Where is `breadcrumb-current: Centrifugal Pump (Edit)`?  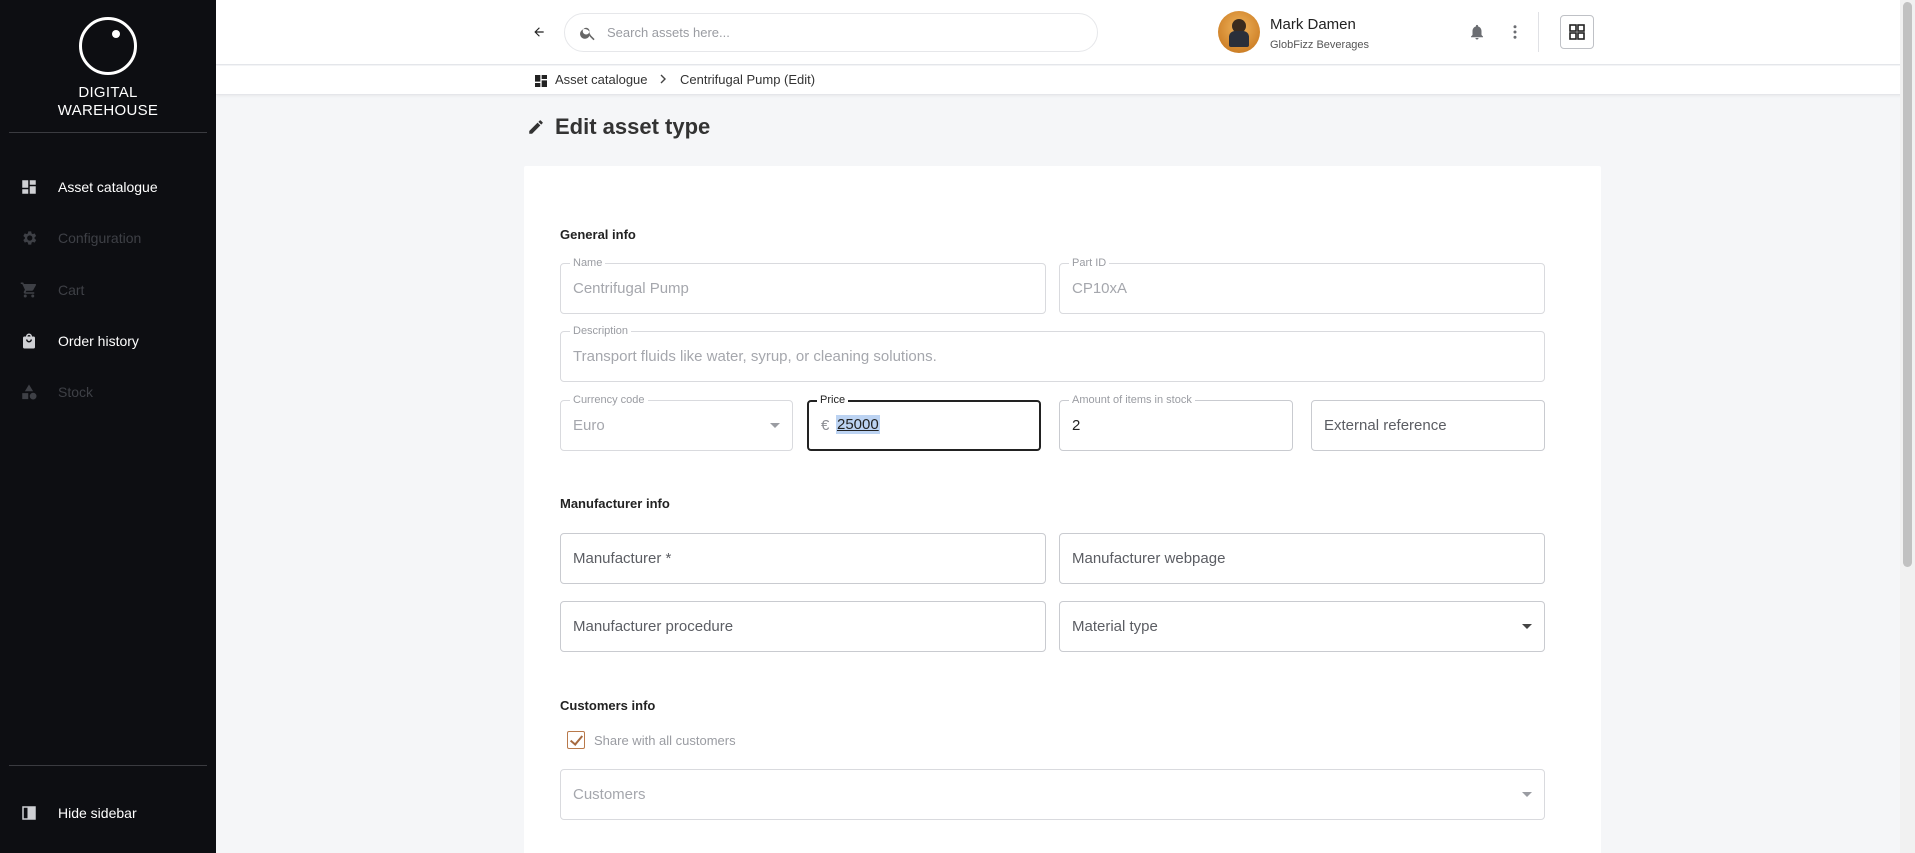 breadcrumb-current: Centrifugal Pump (Edit) is located at coordinates (748, 79).